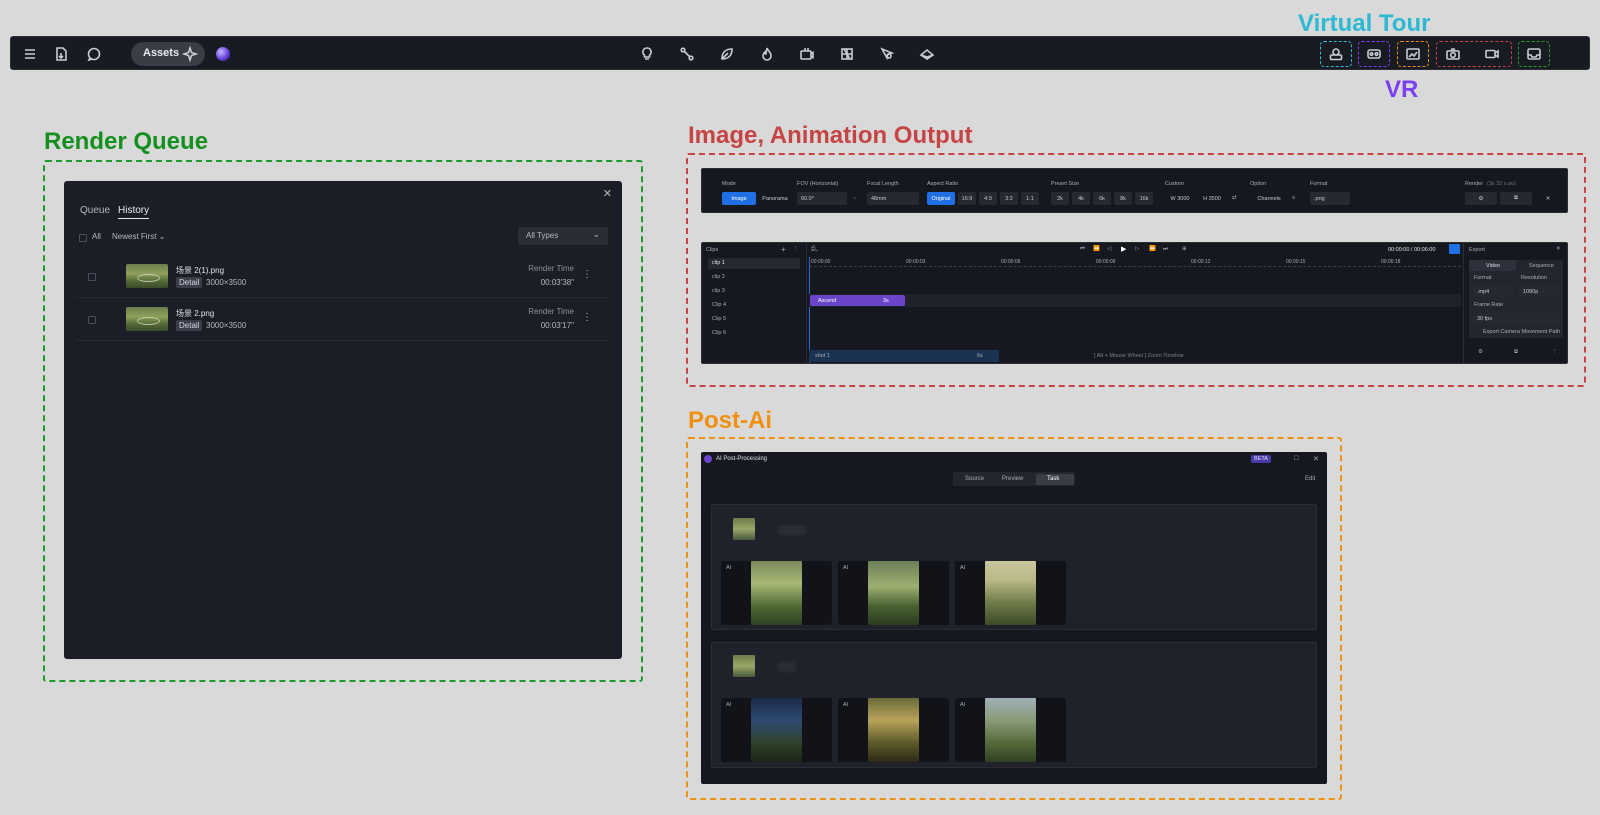 The width and height of the screenshot is (1600, 815). What do you see at coordinates (847, 54) in the screenshot?
I see `grid-icon` at bounding box center [847, 54].